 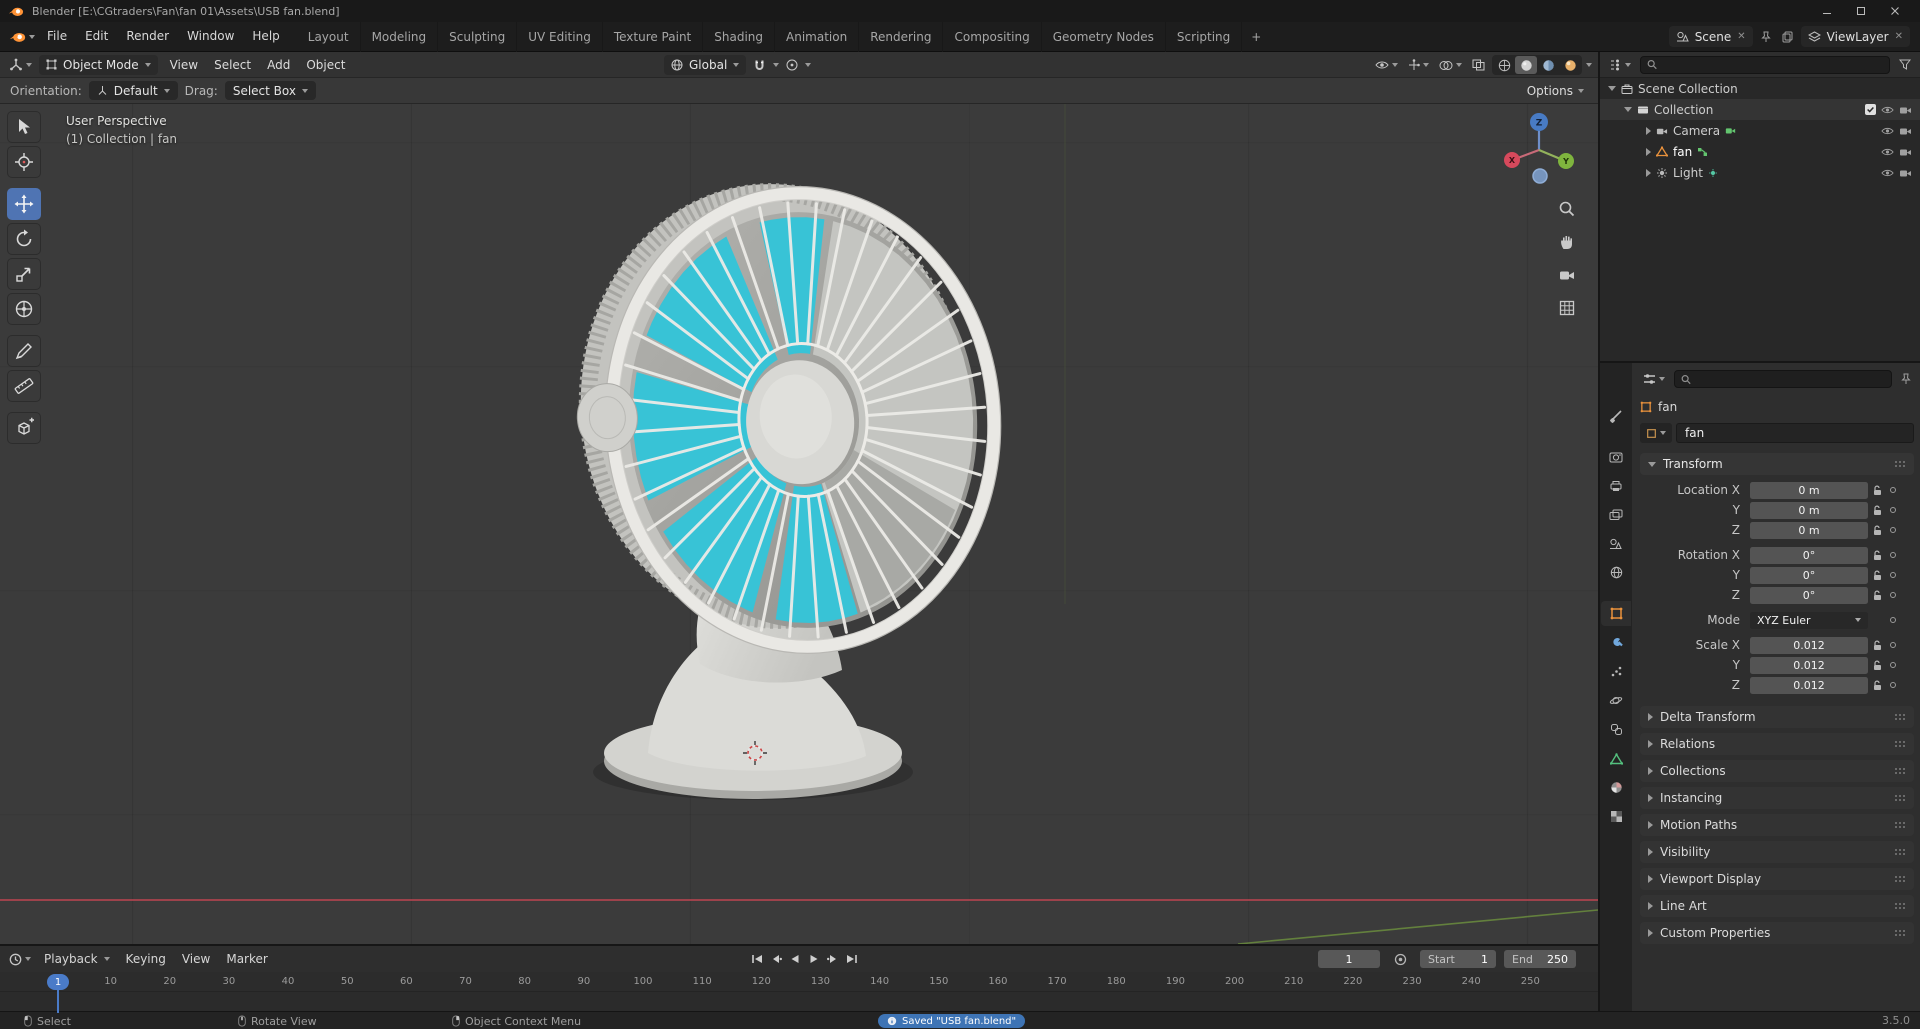 I want to click on menu-item: Help, so click(x=265, y=36).